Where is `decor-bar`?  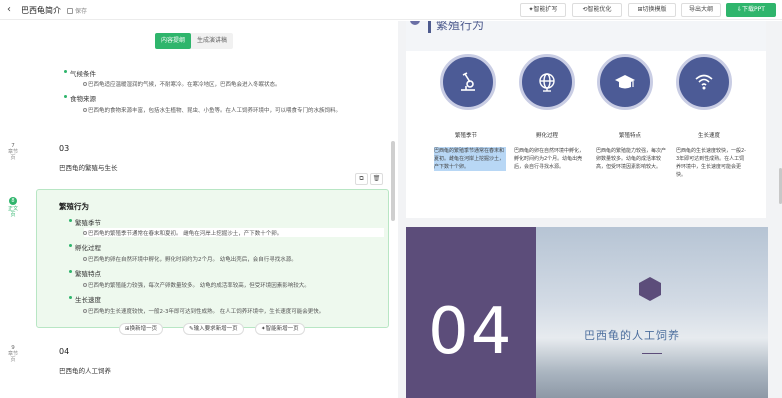
decor-bar is located at coordinates (429, 27).